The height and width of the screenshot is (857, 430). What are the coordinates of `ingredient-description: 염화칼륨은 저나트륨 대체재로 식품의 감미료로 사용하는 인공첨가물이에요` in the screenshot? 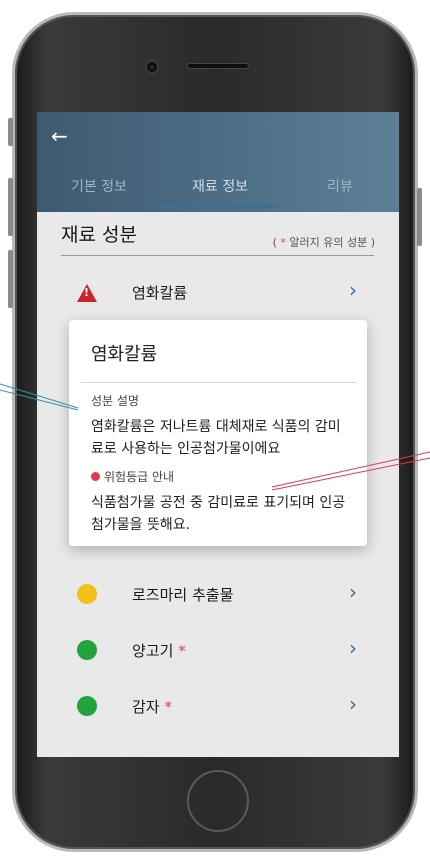 It's located at (216, 438).